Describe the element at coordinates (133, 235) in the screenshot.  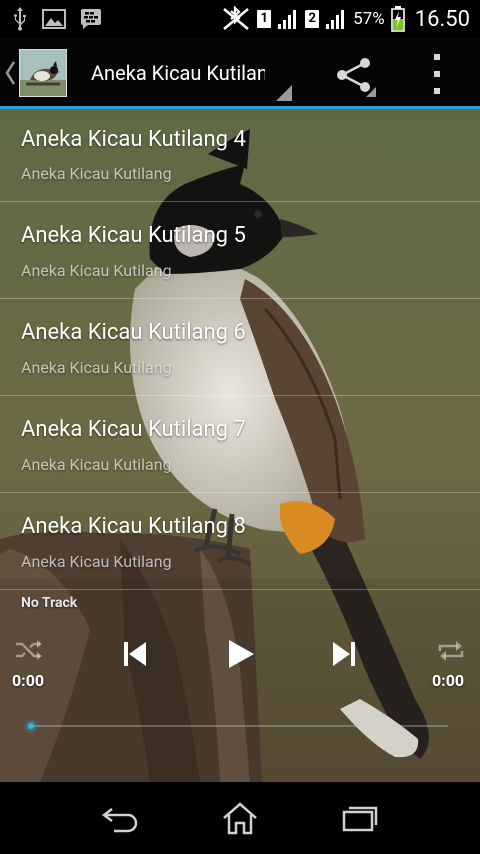
I see `track-title: Aneka Kicau Kutilang 5` at that location.